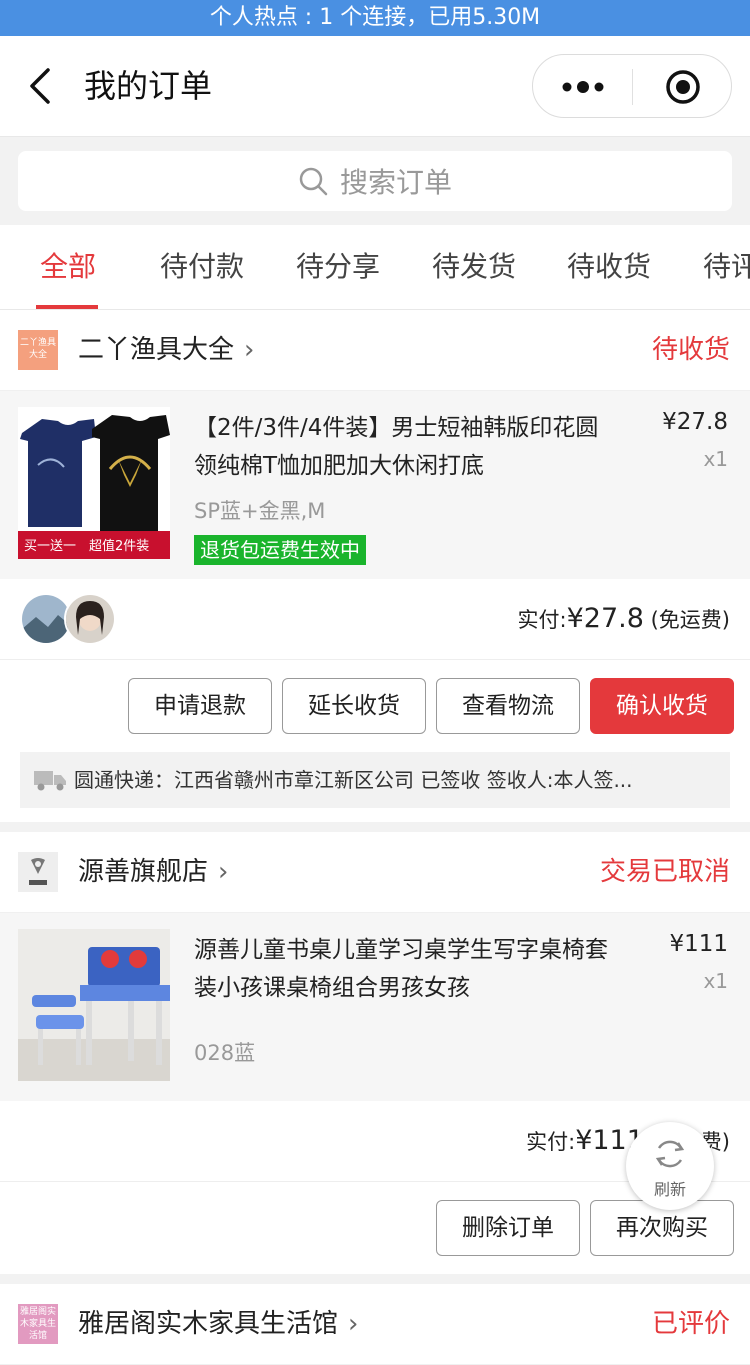 Image resolution: width=750 pixels, height=1365 pixels. I want to click on shop-name-text: 源善旗舰店, so click(143, 872).